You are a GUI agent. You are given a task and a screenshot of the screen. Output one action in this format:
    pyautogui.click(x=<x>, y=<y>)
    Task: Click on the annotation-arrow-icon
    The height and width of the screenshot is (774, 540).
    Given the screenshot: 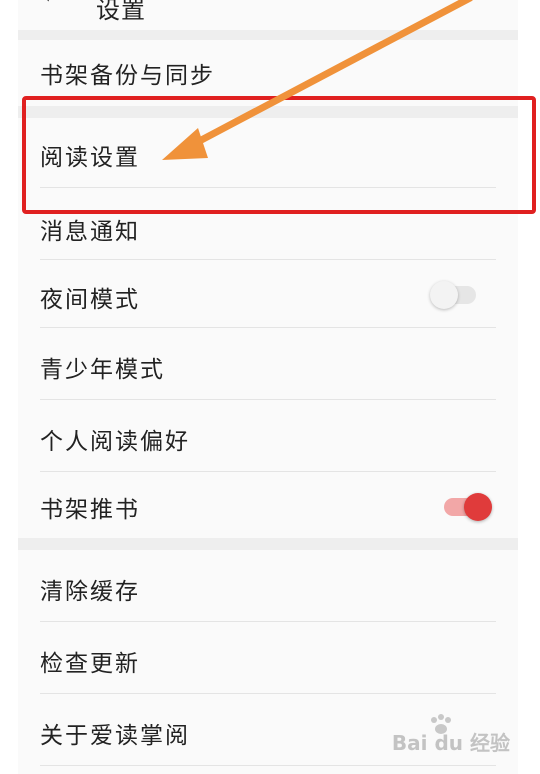 What is the action you would take?
    pyautogui.click(x=317, y=80)
    